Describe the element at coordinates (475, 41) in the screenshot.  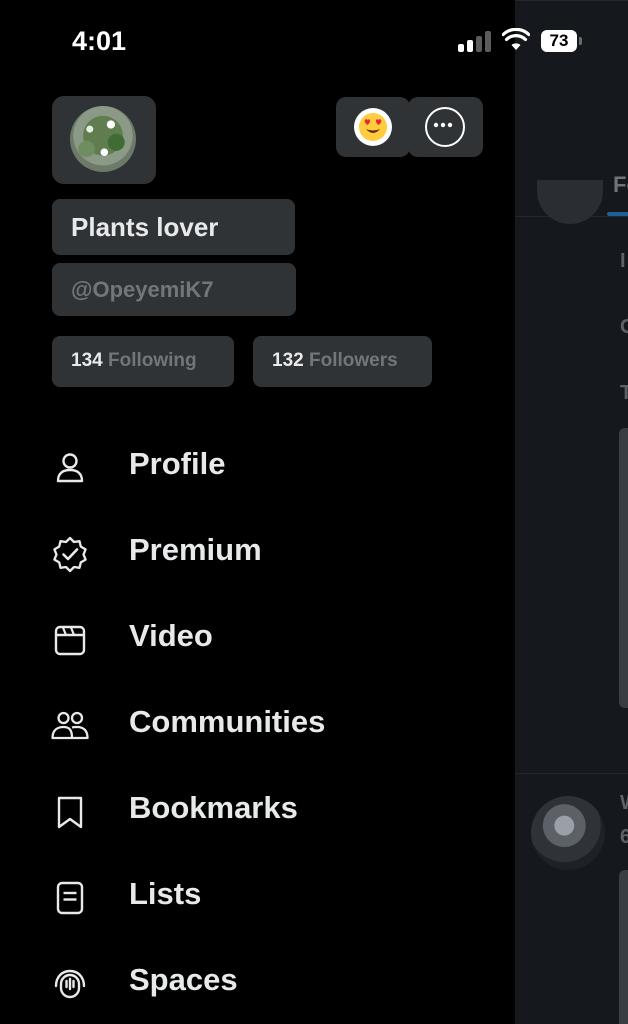
I see `cellular-signal-icon` at that location.